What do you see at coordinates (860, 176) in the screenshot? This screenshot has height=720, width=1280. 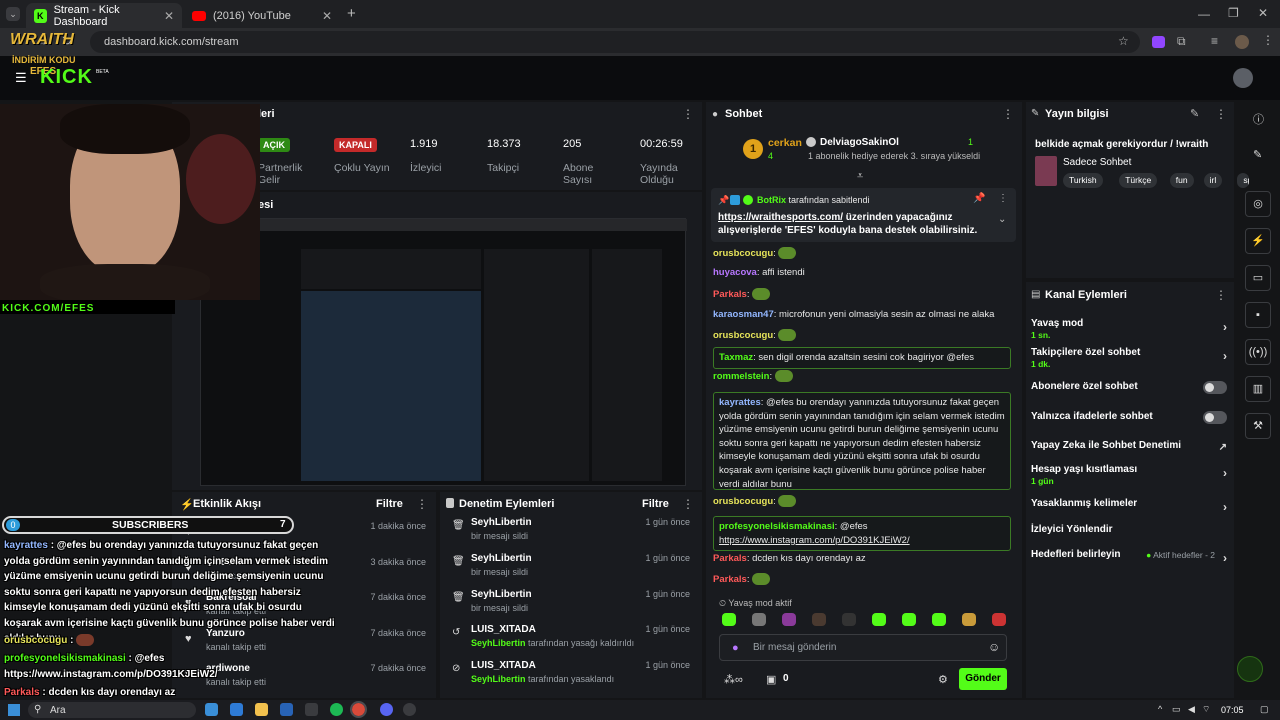 I see `collapse-arrow-icon: ⩡` at bounding box center [860, 176].